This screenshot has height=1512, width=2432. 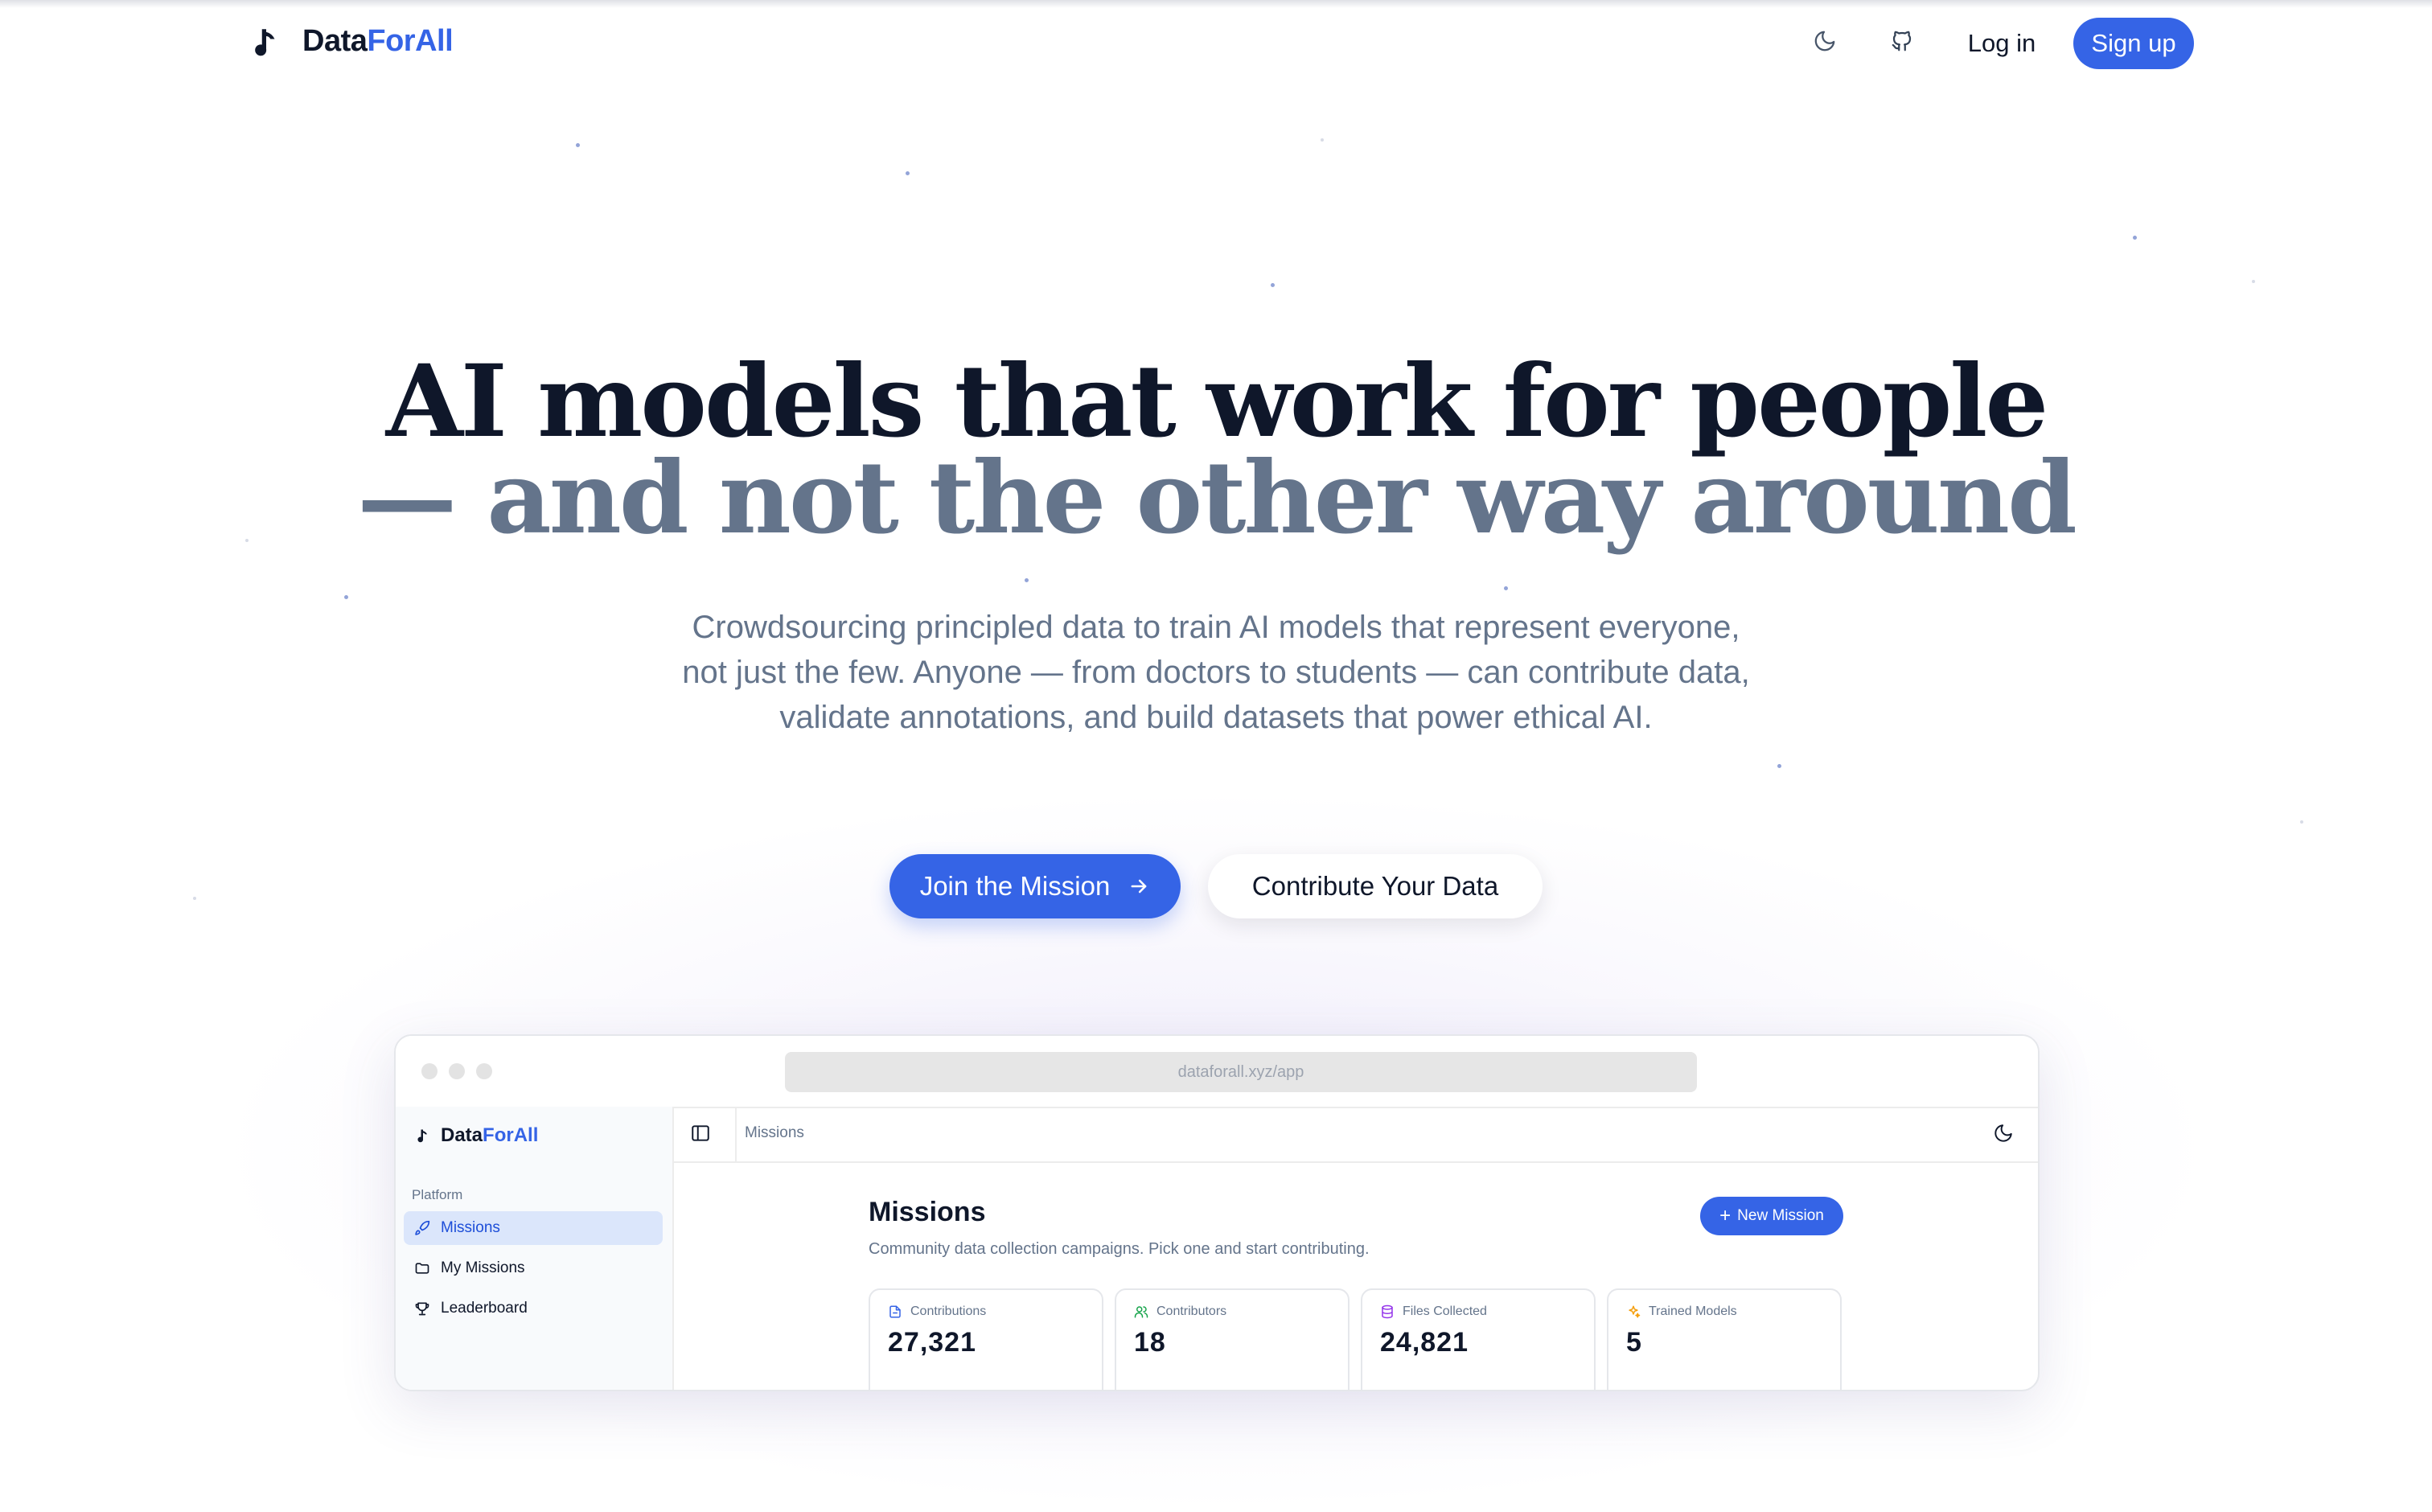 I want to click on file-icon, so click(x=895, y=1311).